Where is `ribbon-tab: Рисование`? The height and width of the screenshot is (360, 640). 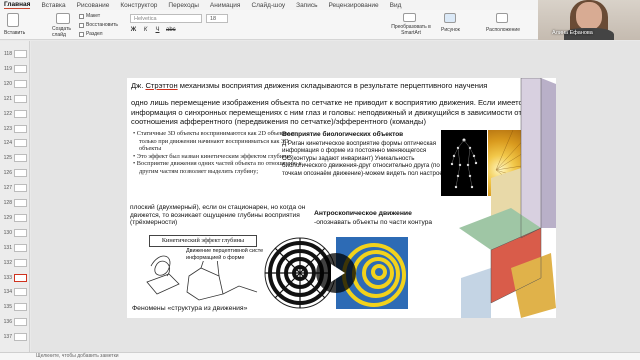 ribbon-tab: Рисование is located at coordinates (93, 5).